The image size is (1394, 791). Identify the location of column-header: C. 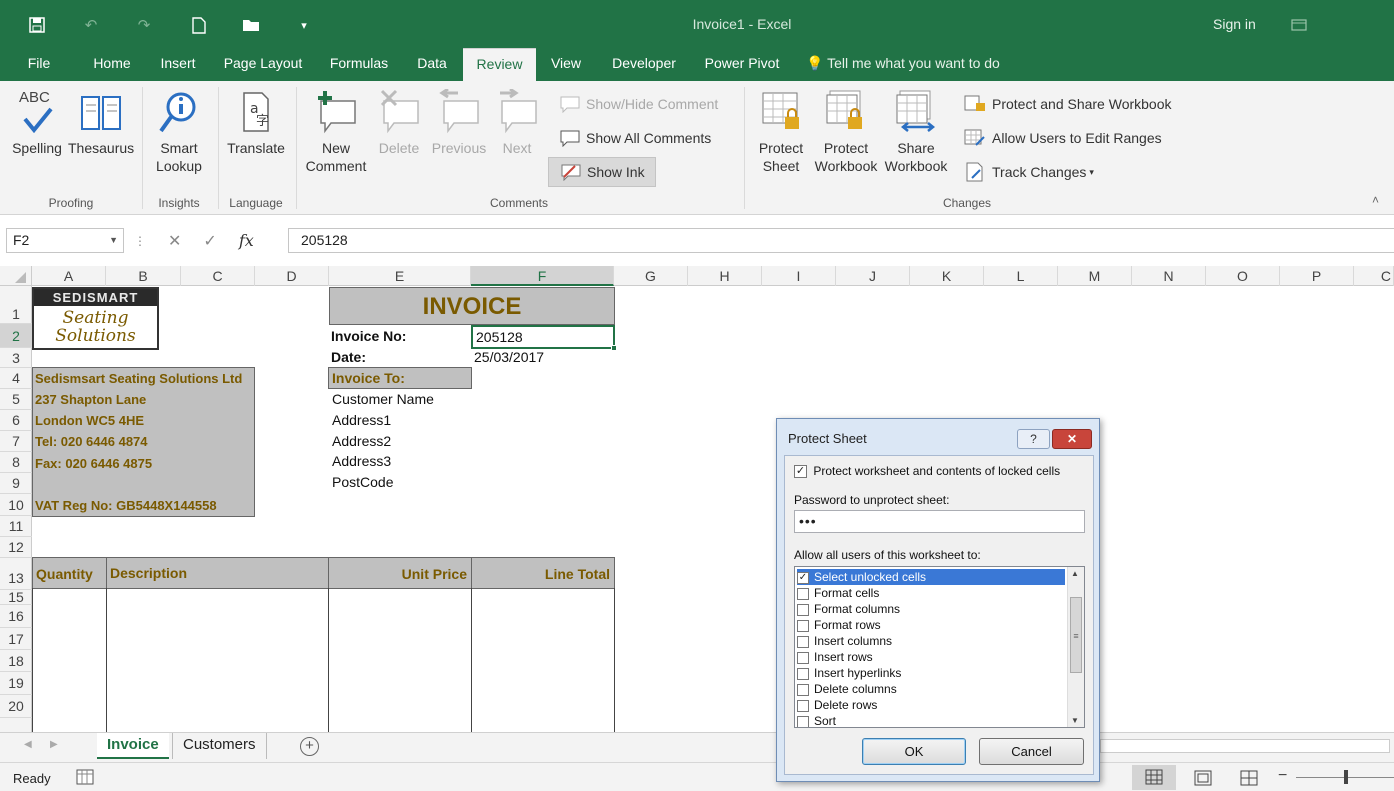
(218, 276).